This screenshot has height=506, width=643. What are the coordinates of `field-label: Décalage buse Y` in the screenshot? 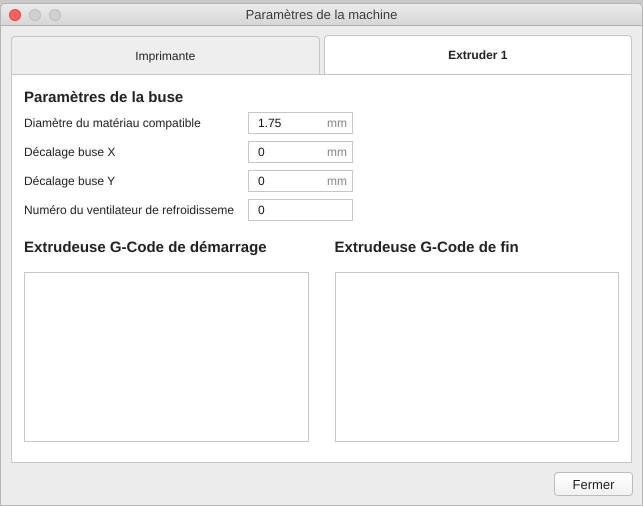 It's located at (70, 181).